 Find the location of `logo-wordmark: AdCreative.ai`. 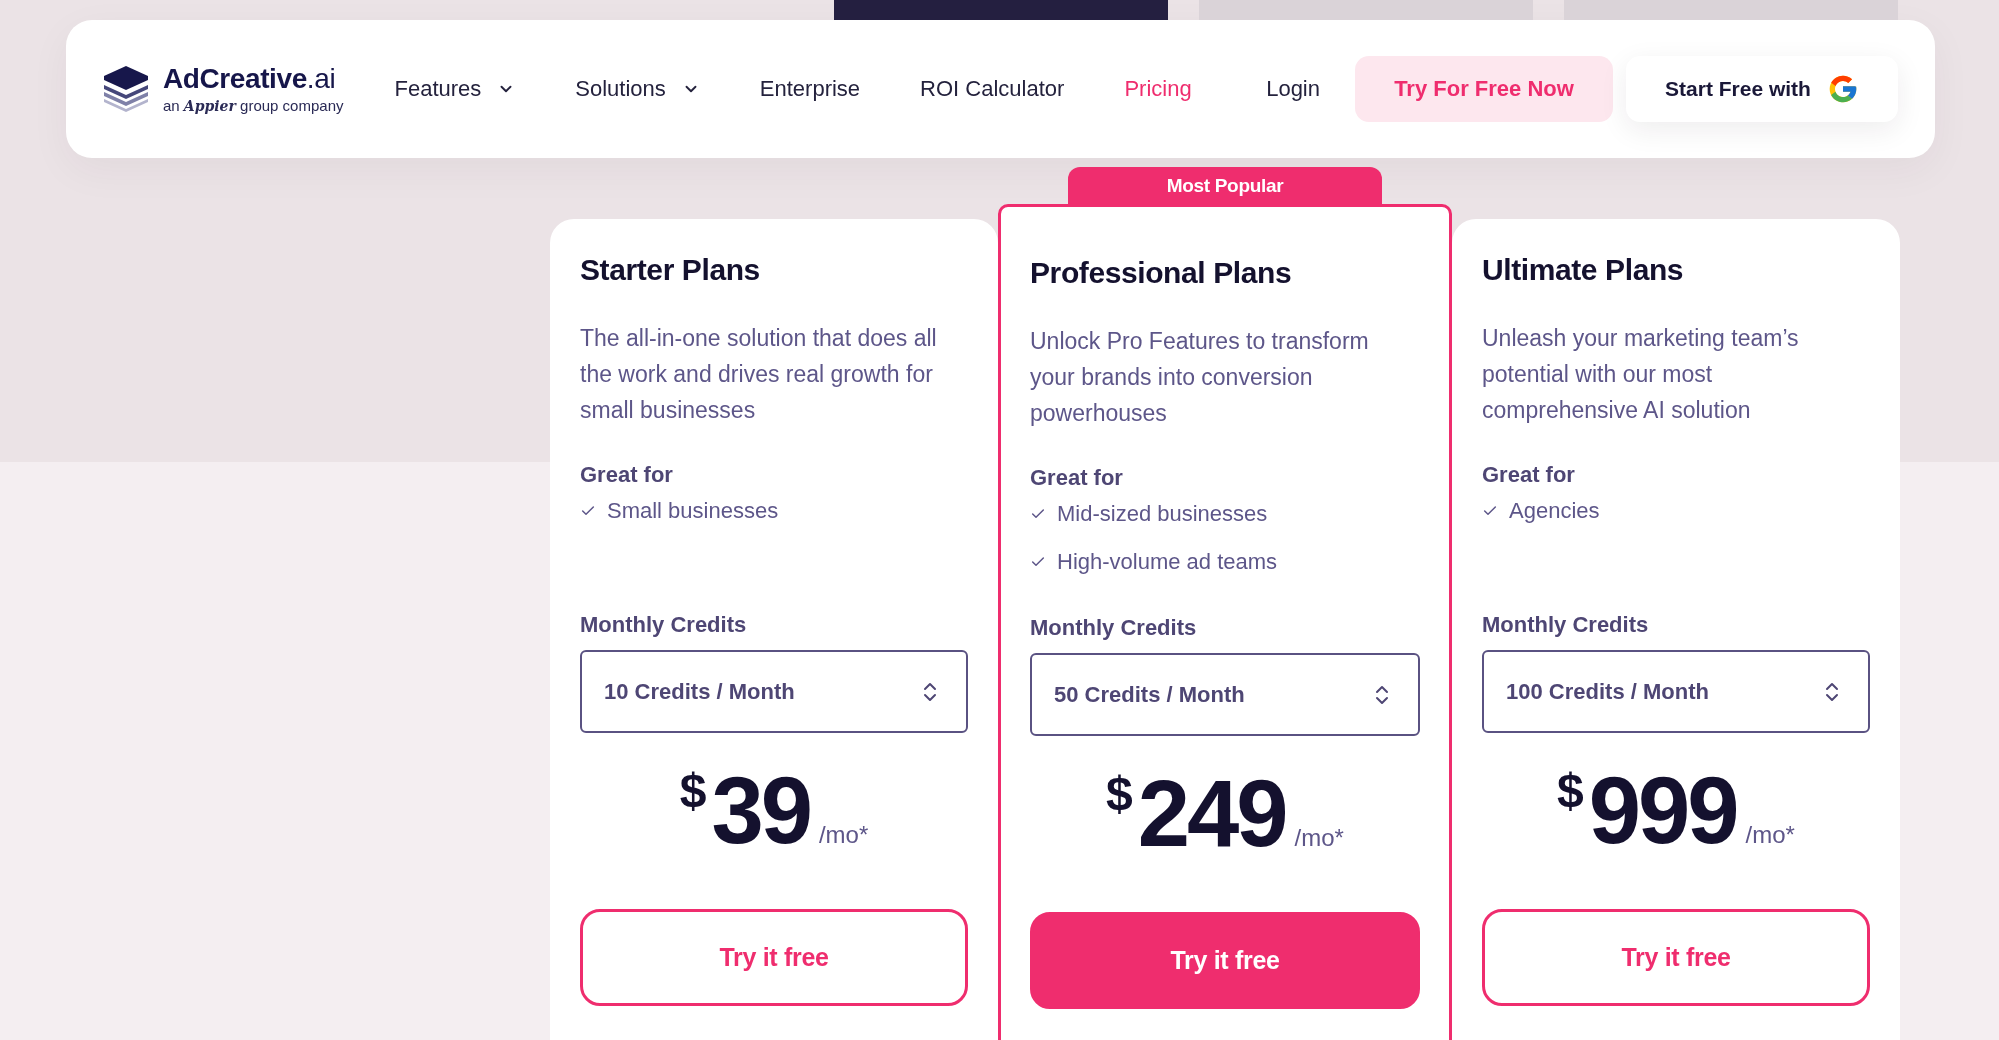

logo-wordmark: AdCreative.ai is located at coordinates (250, 79).